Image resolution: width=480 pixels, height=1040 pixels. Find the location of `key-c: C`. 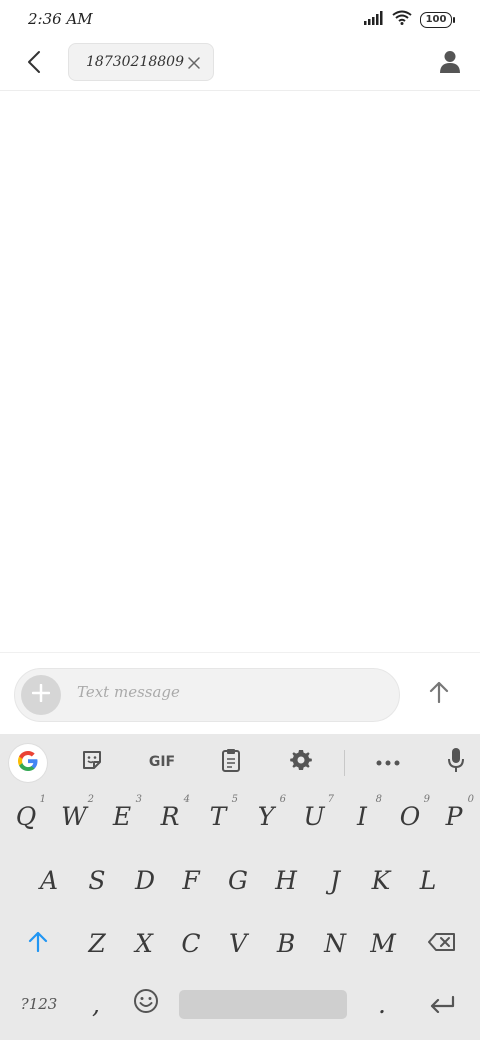

key-c: C is located at coordinates (191, 943).